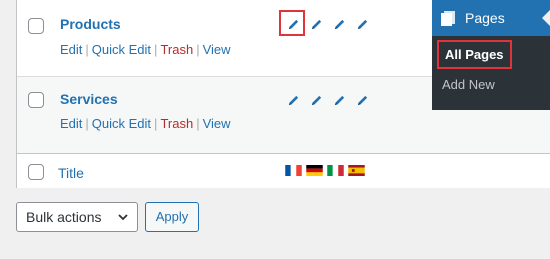  Describe the element at coordinates (546, 18) in the screenshot. I see `current-menu-arrow` at that location.